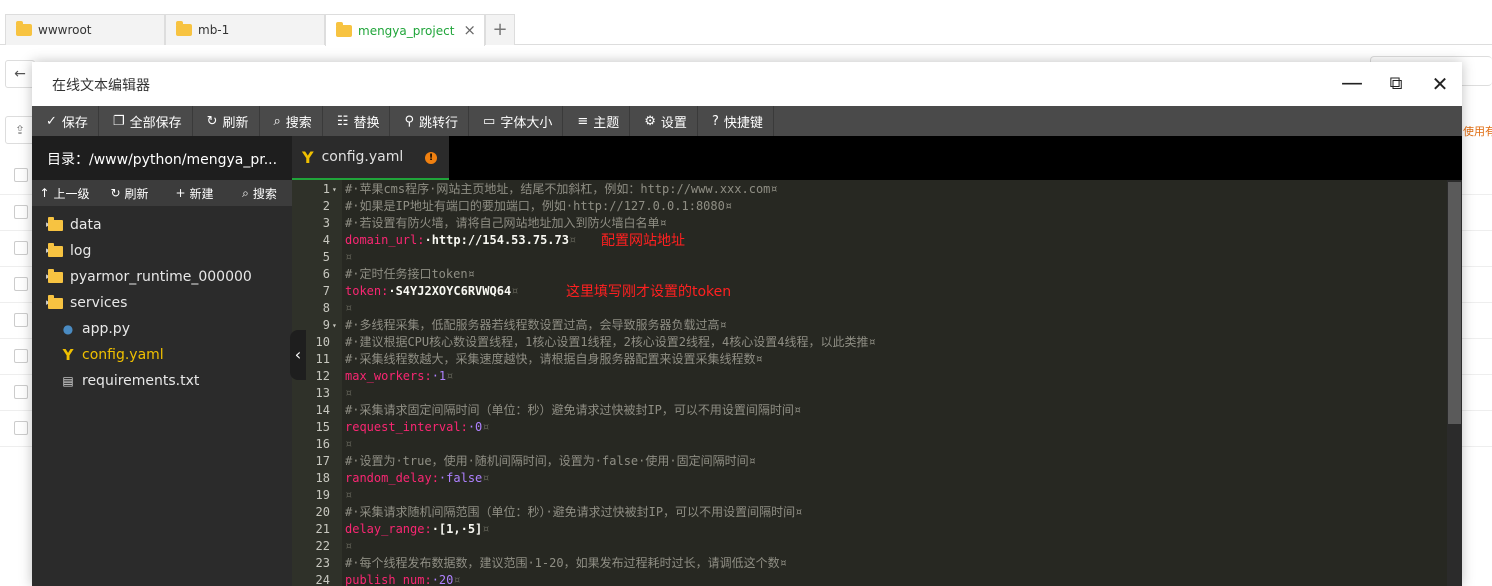 Image resolution: width=1492 pixels, height=586 pixels. Describe the element at coordinates (162, 225) in the screenshot. I see `tree-item: ▸ data` at that location.